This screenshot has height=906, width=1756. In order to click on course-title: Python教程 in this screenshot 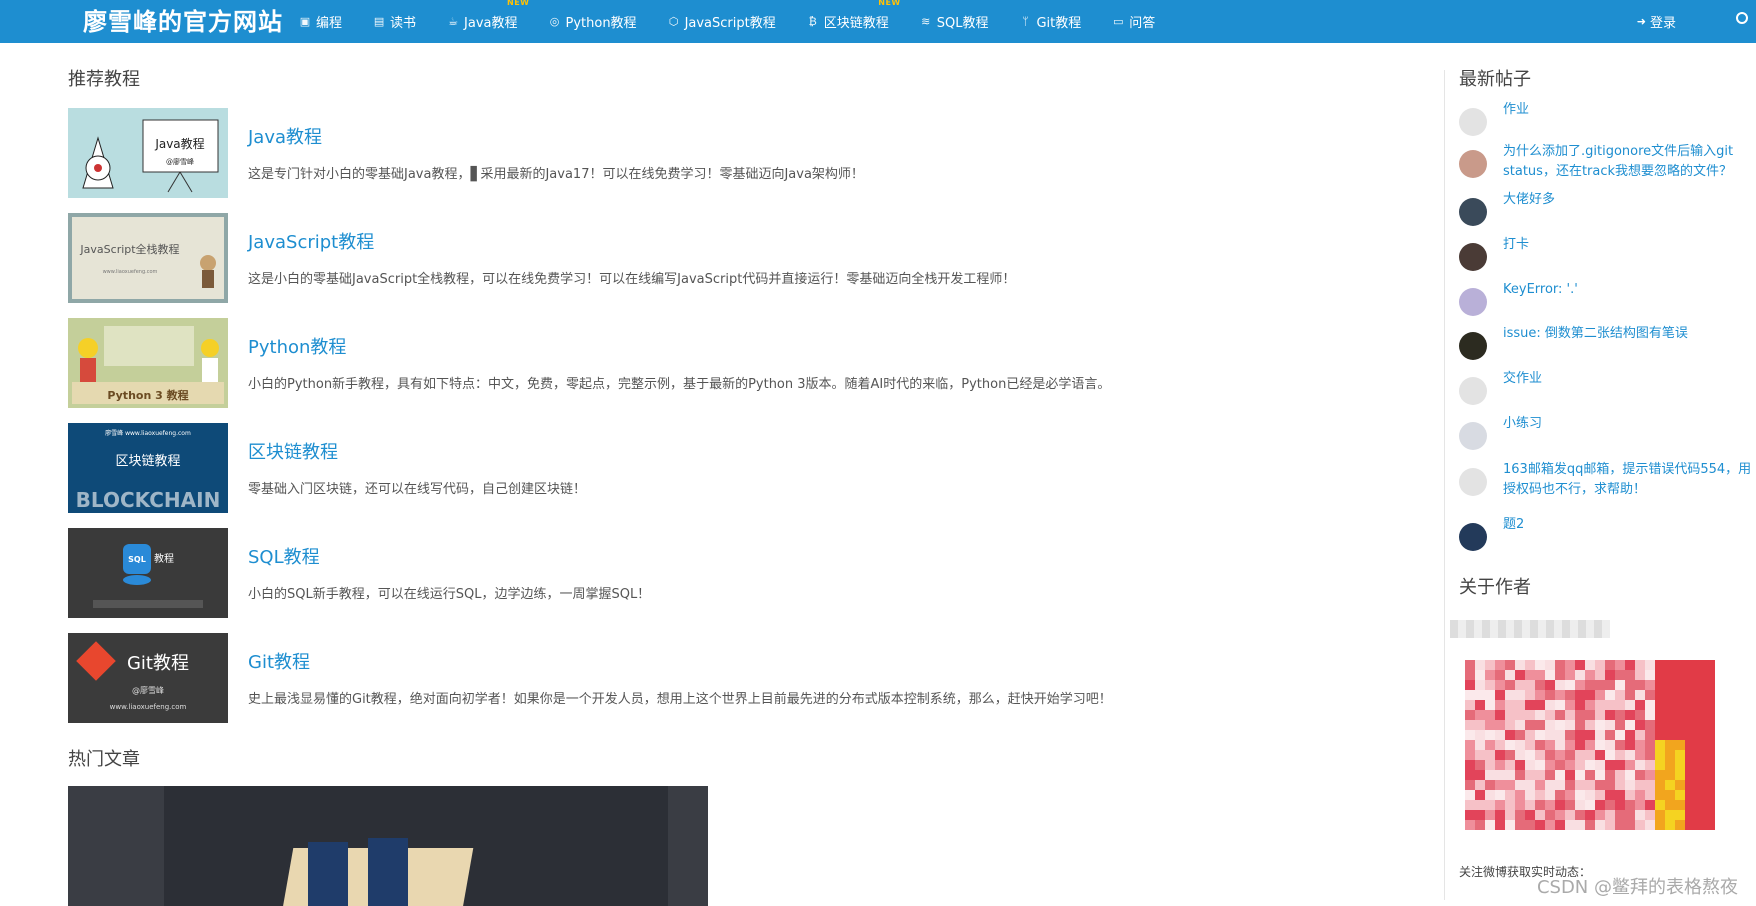, I will do `click(297, 346)`.